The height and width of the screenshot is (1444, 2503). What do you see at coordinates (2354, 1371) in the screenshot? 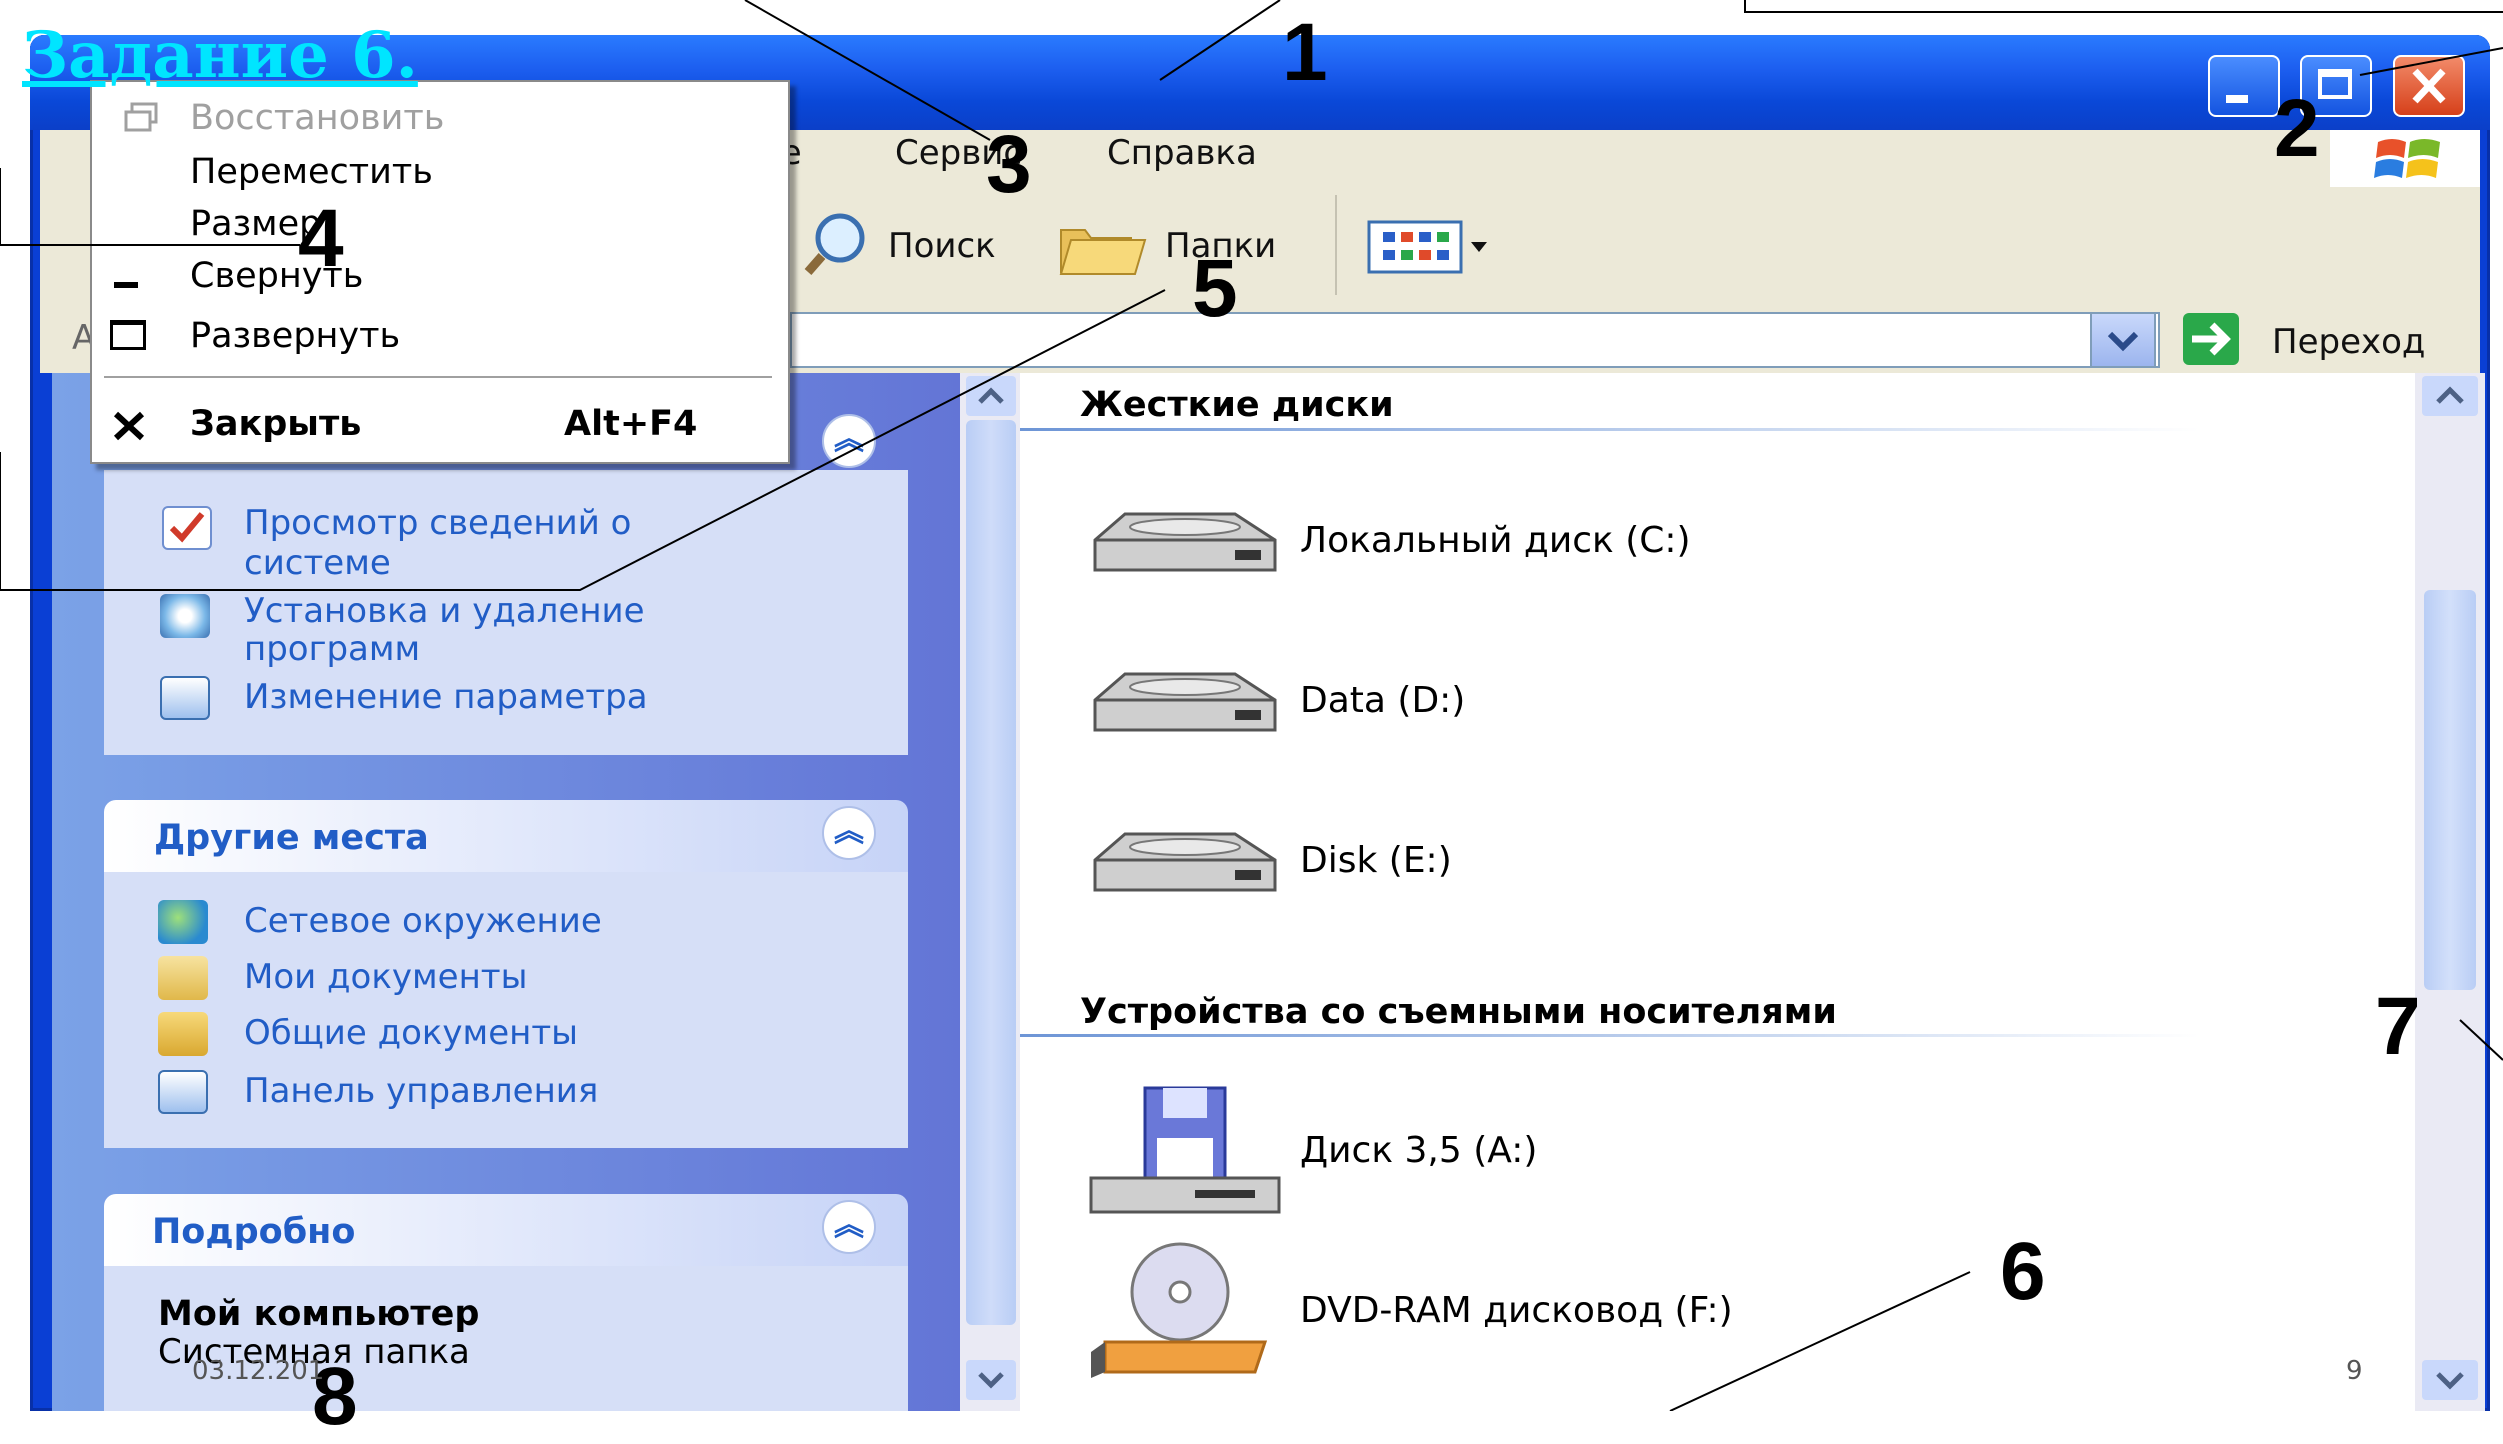
I see `slide-page-number: 9` at bounding box center [2354, 1371].